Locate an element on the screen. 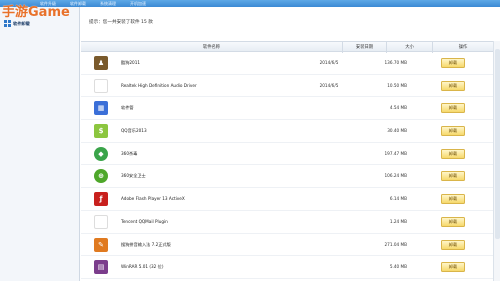 This screenshot has width=500, height=281. top-toolbar: 软件升级 软件卸载 系统清理 开机加速 is located at coordinates (250, 3).